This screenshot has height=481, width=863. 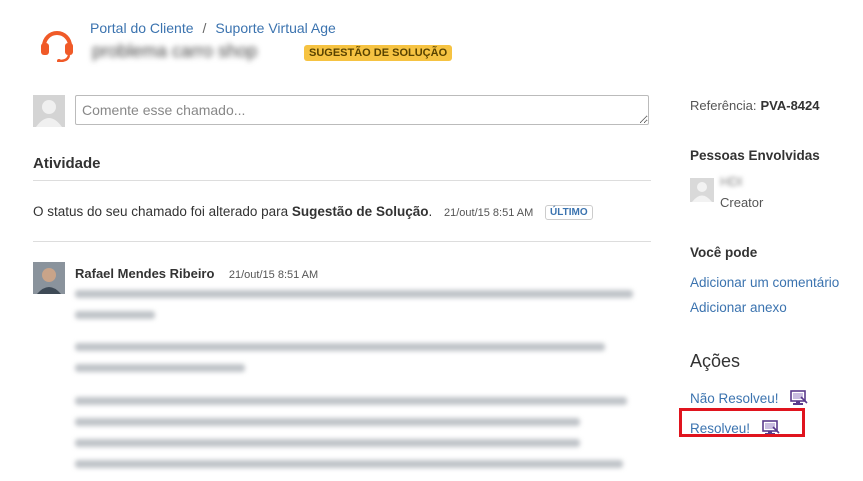 I want to click on actions-heading: Ações, so click(x=715, y=361).